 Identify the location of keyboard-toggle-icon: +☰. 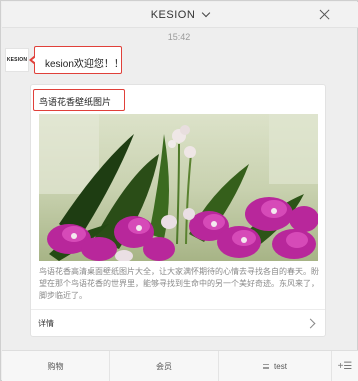
(345, 366).